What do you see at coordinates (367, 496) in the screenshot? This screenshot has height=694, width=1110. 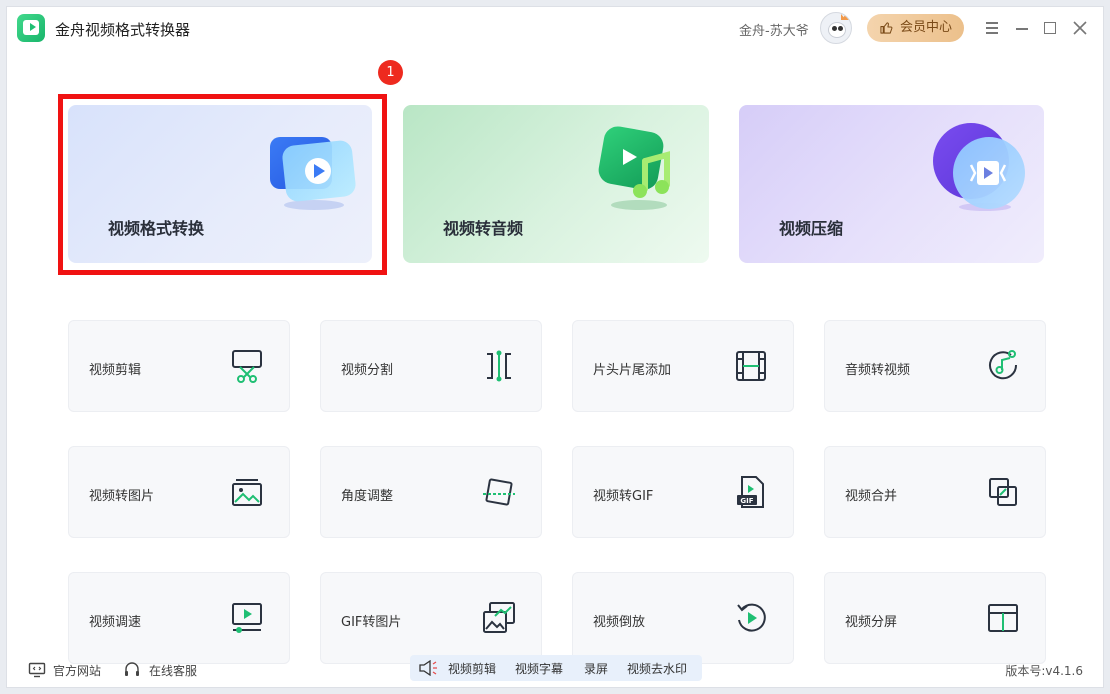 I see `tool-label: 角度调整` at bounding box center [367, 496].